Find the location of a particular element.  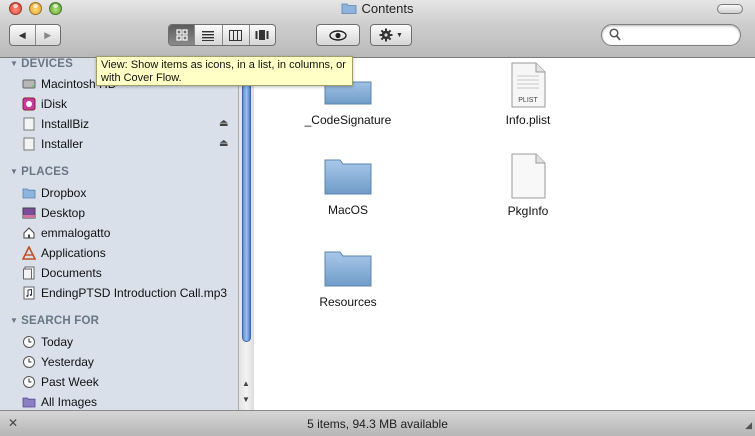

sidebar-item-documents: Documents is located at coordinates (62, 273).